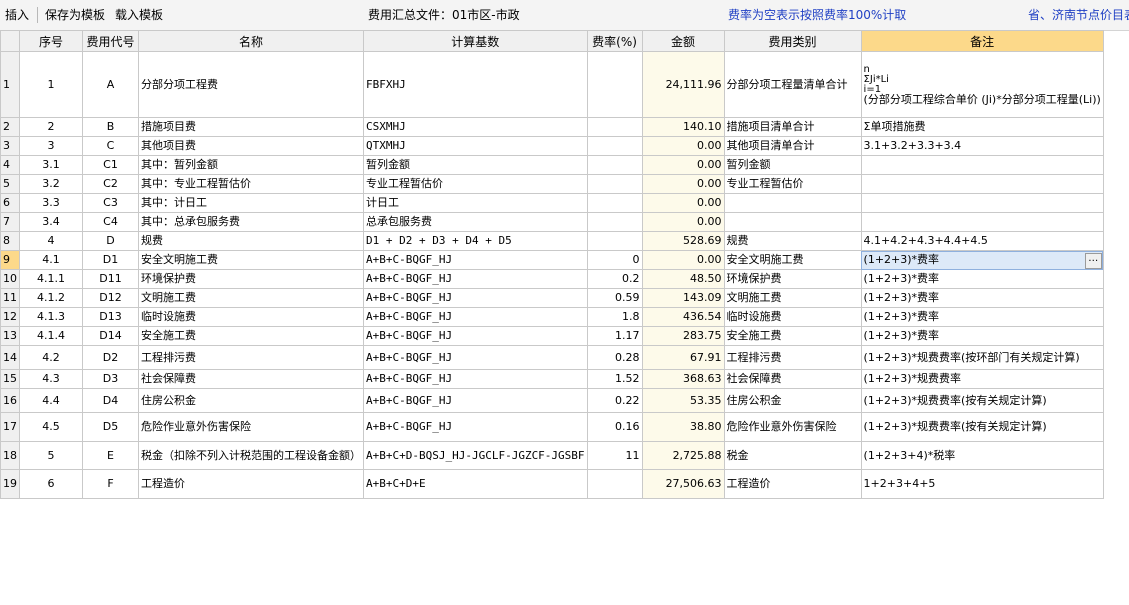  Describe the element at coordinates (792, 41) in the screenshot. I see `col-header-category: 费用类别` at that location.